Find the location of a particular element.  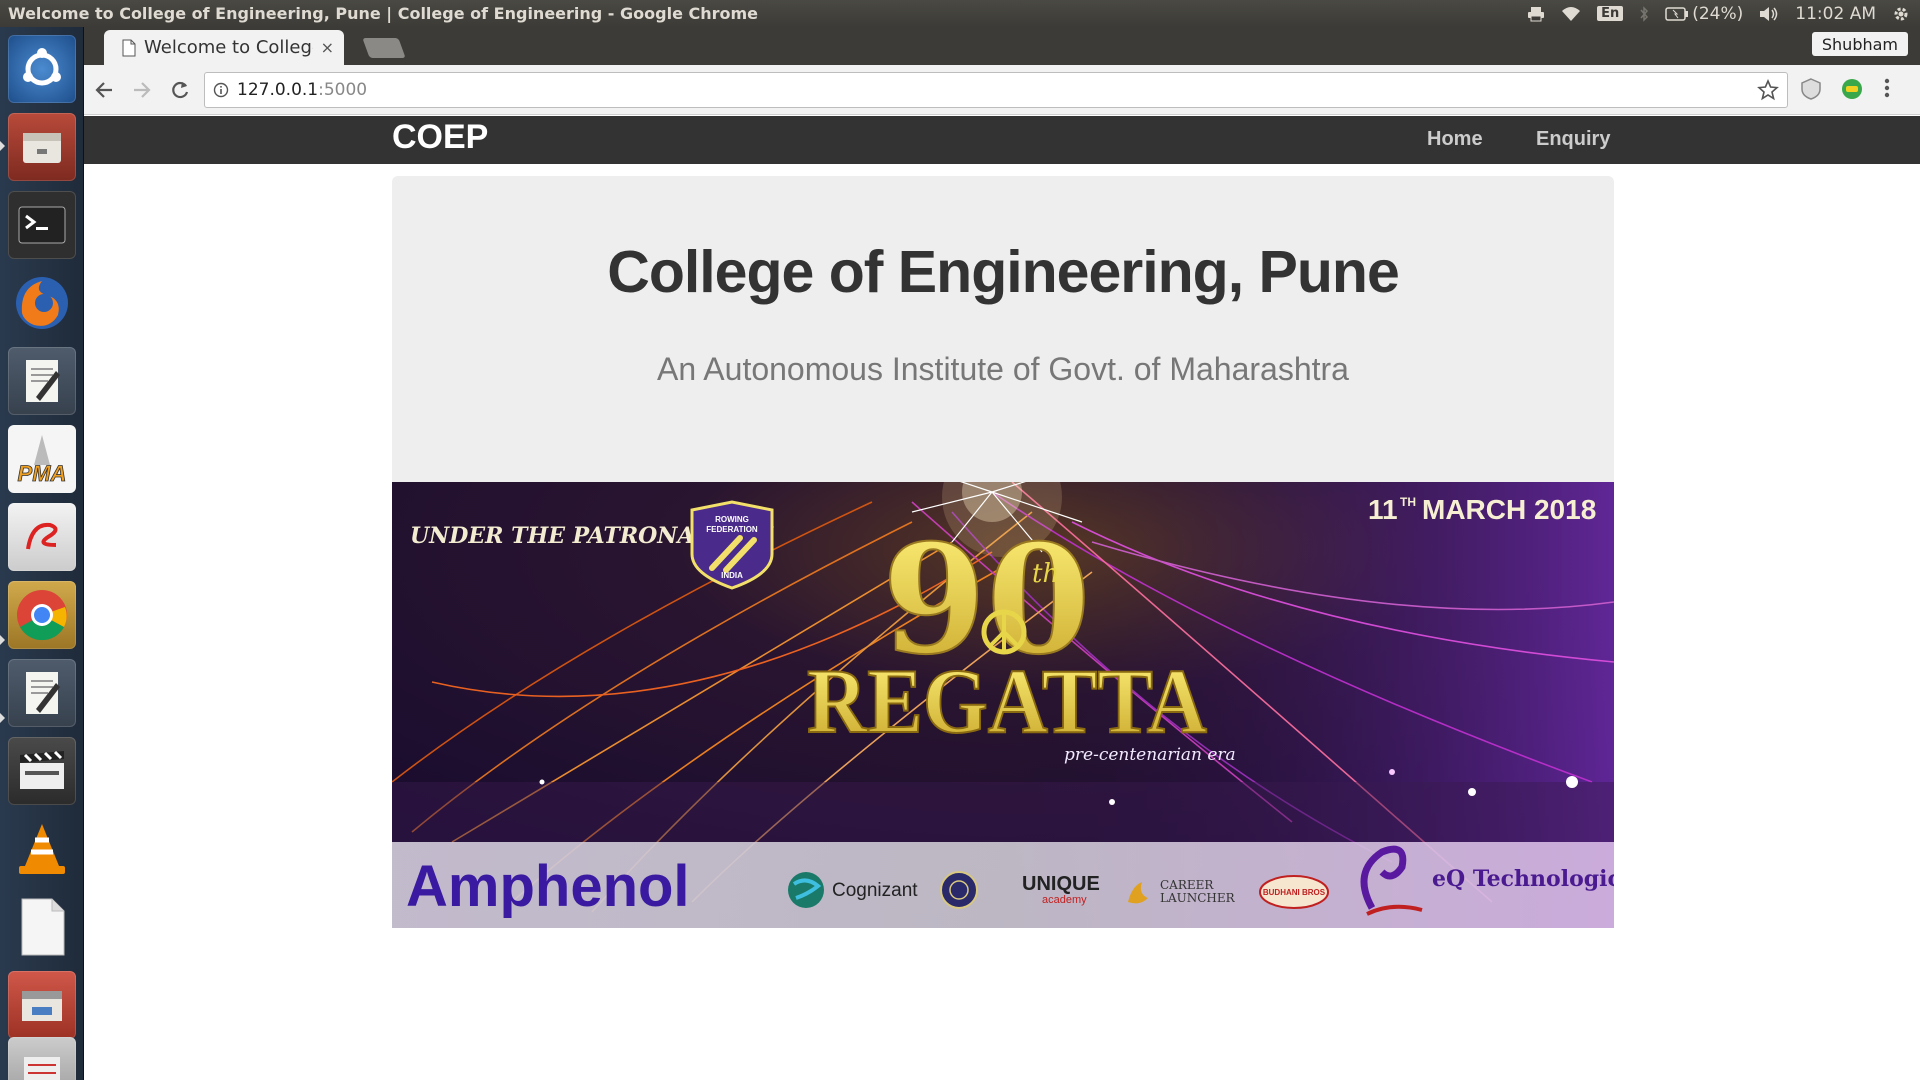

launcher-files-icon is located at coordinates (42, 147).